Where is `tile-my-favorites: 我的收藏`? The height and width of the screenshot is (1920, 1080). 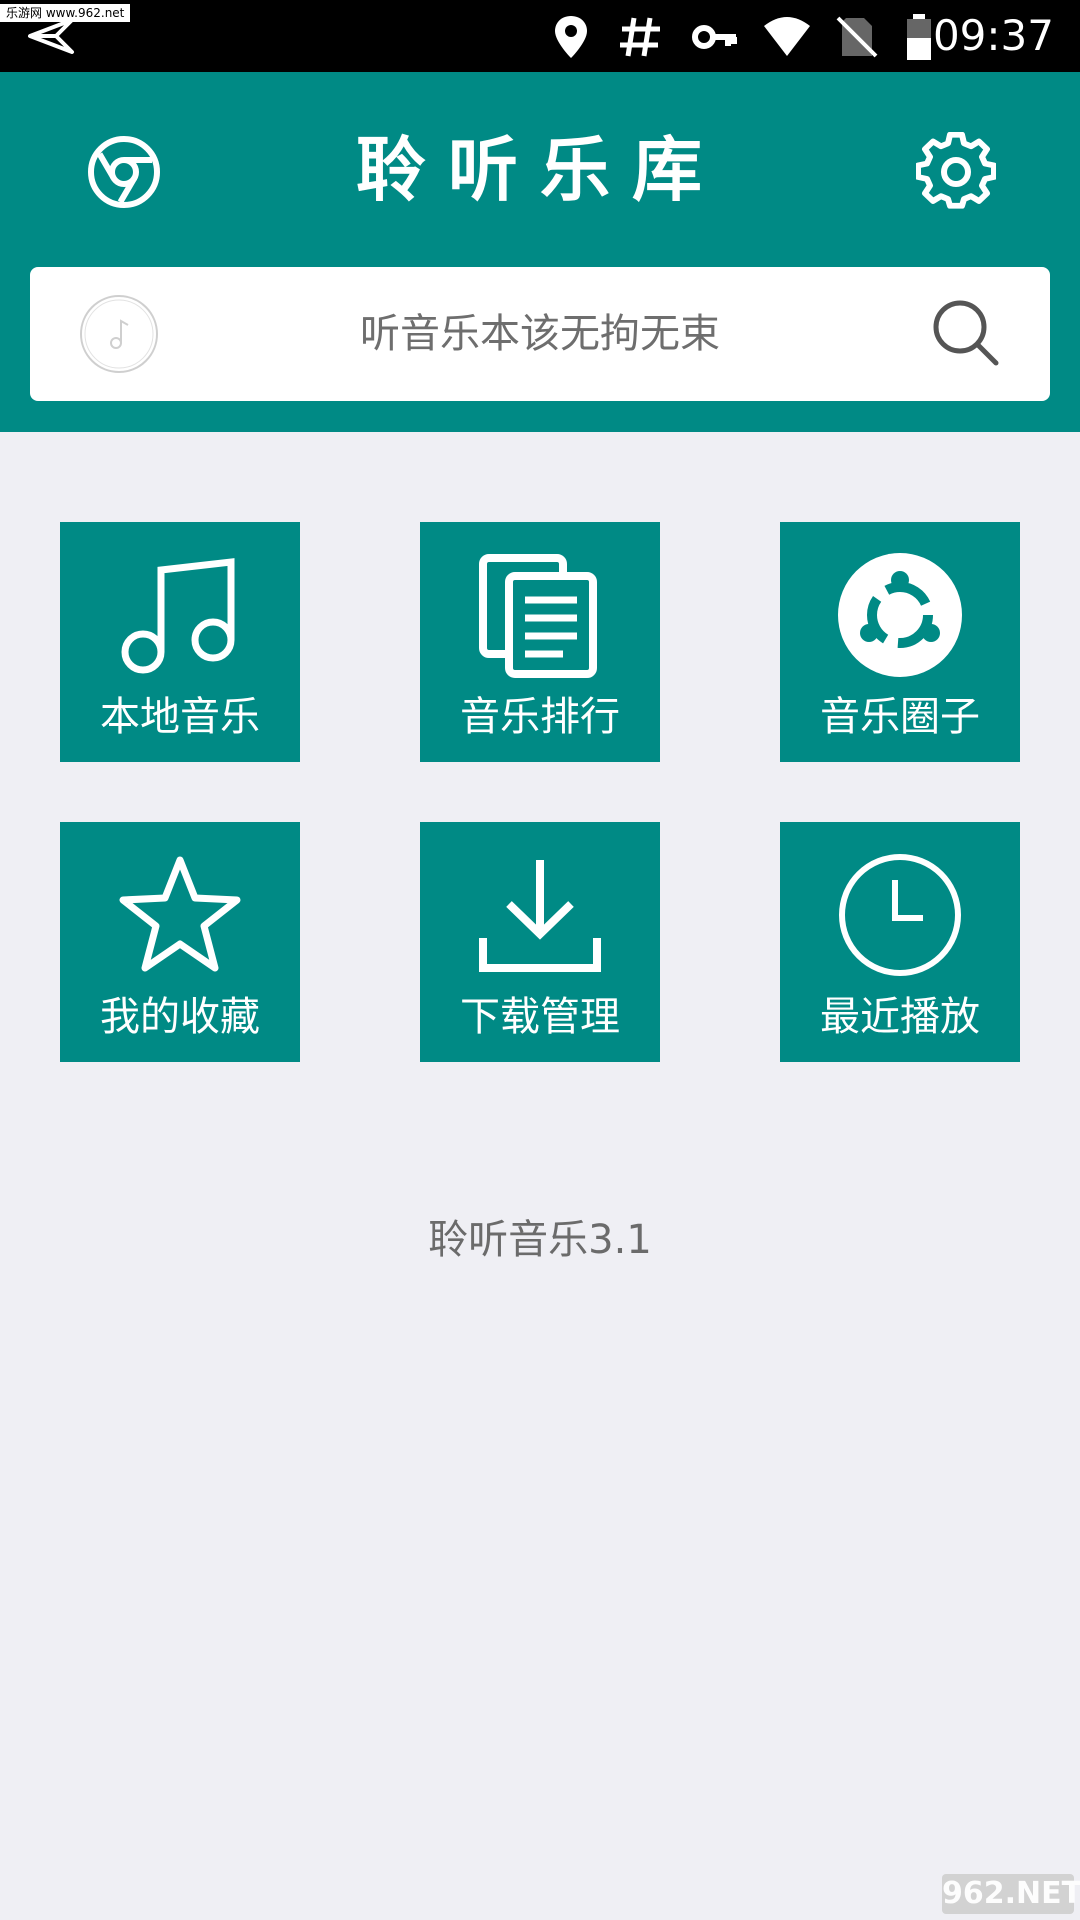 tile-my-favorites: 我的收藏 is located at coordinates (180, 942).